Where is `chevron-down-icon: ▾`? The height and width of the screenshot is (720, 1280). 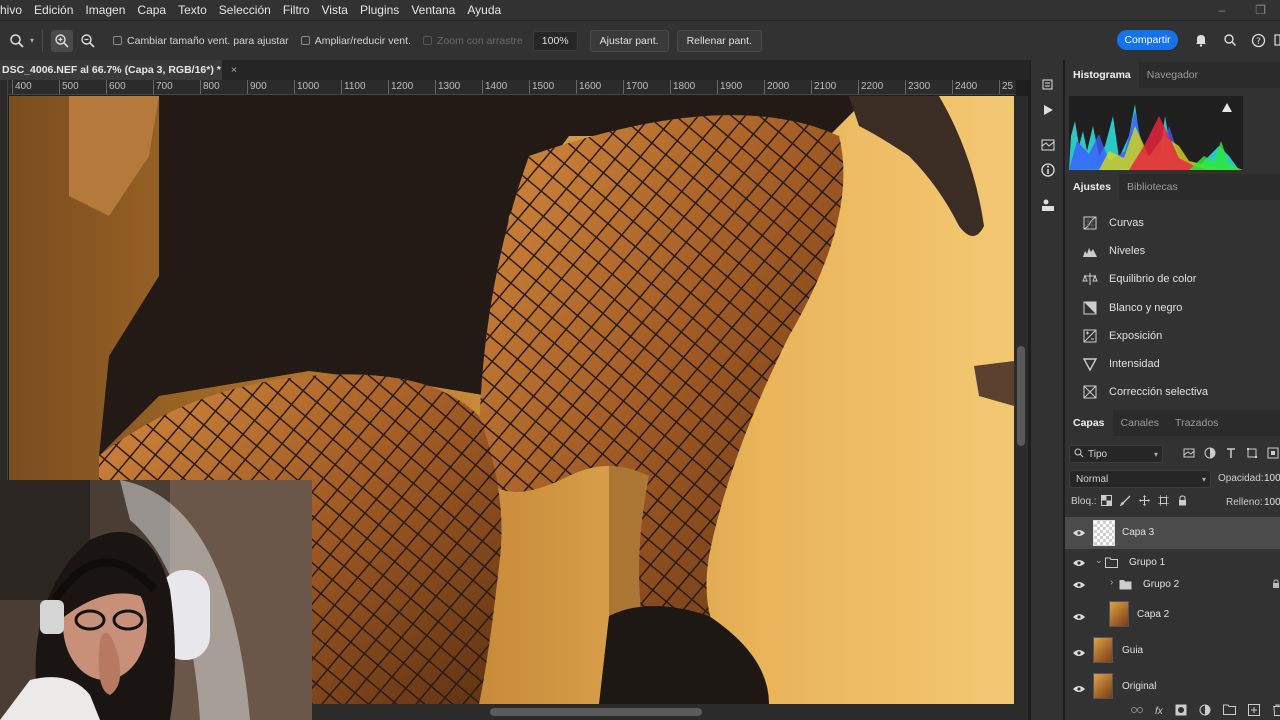 chevron-down-icon: ▾ is located at coordinates (32, 40).